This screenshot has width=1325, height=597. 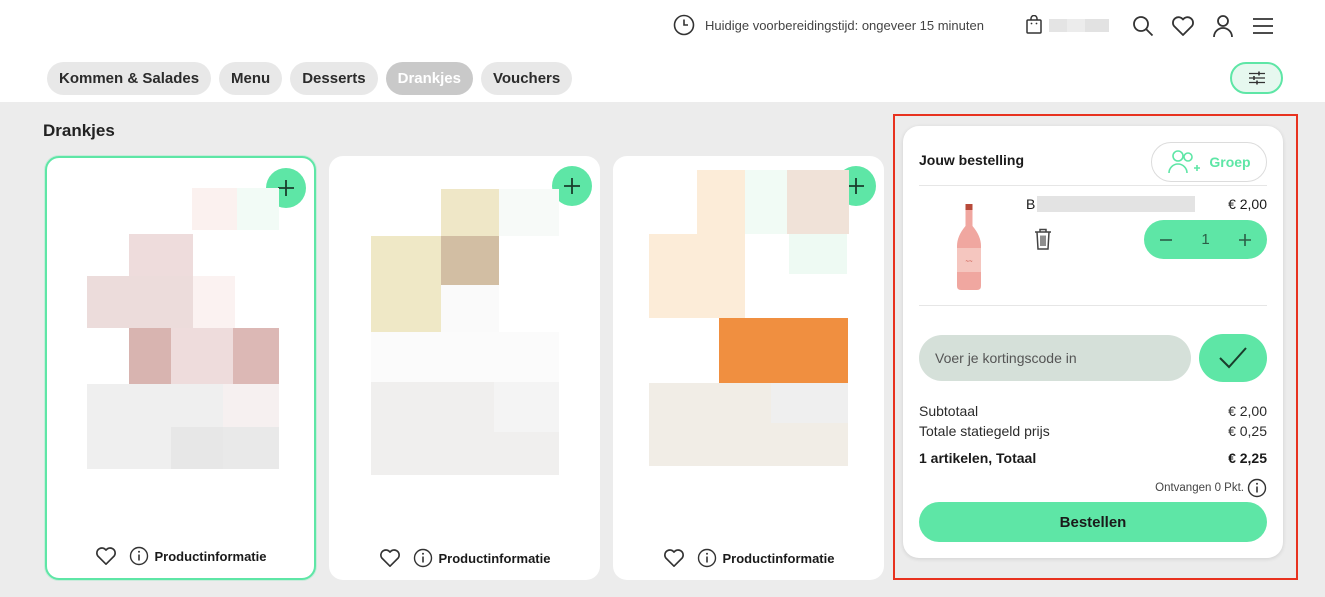 I want to click on tab-vouchers: Vouchers, so click(x=526, y=78).